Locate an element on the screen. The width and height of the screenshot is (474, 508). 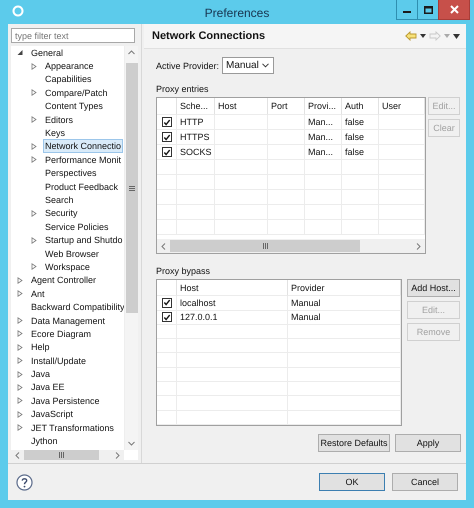
tree-item: Capabilities is located at coordinates (68, 79).